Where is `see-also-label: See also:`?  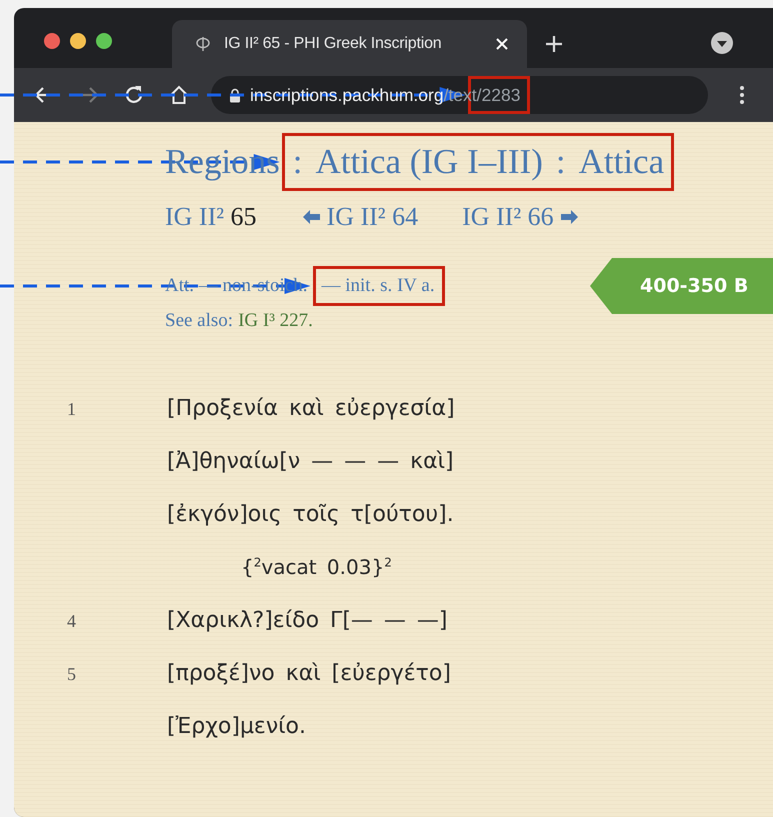 see-also-label: See also: is located at coordinates (199, 320).